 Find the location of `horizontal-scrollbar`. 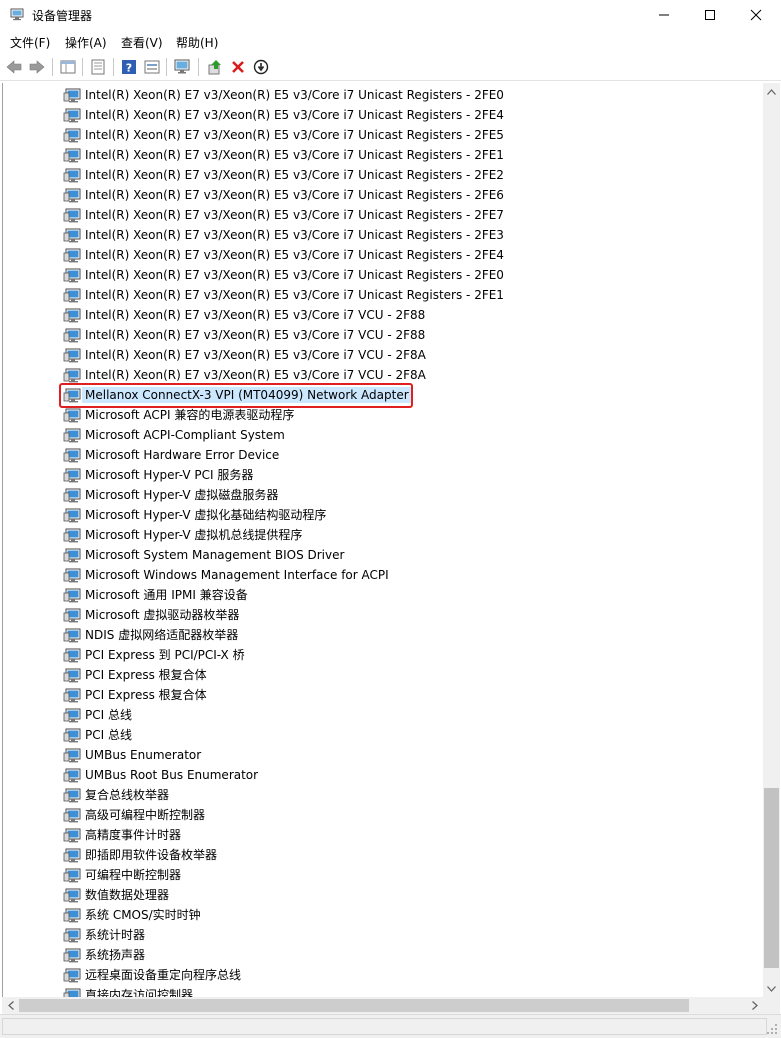

horizontal-scrollbar is located at coordinates (382, 1005).